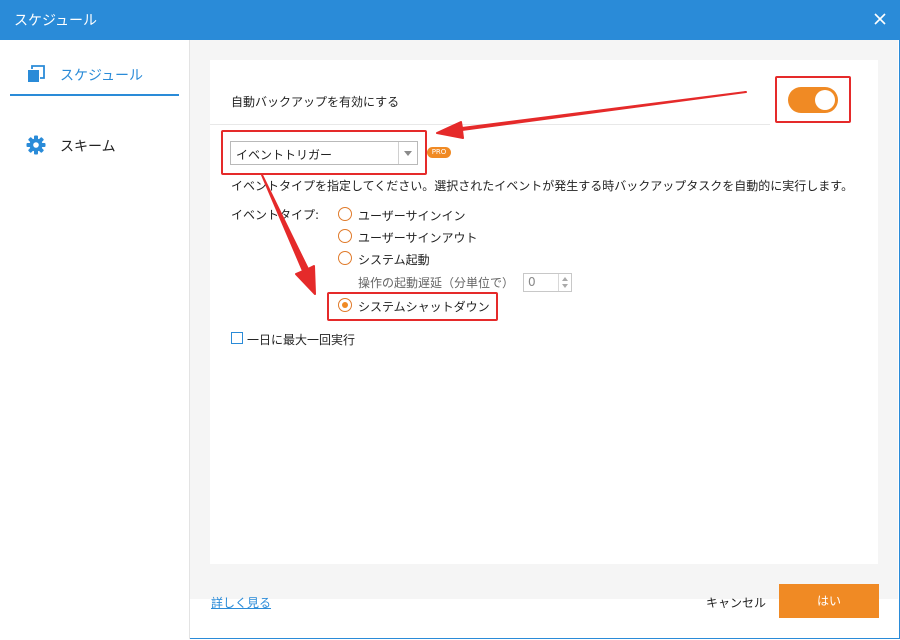 The width and height of the screenshot is (900, 640). I want to click on copy-icon, so click(36, 73).